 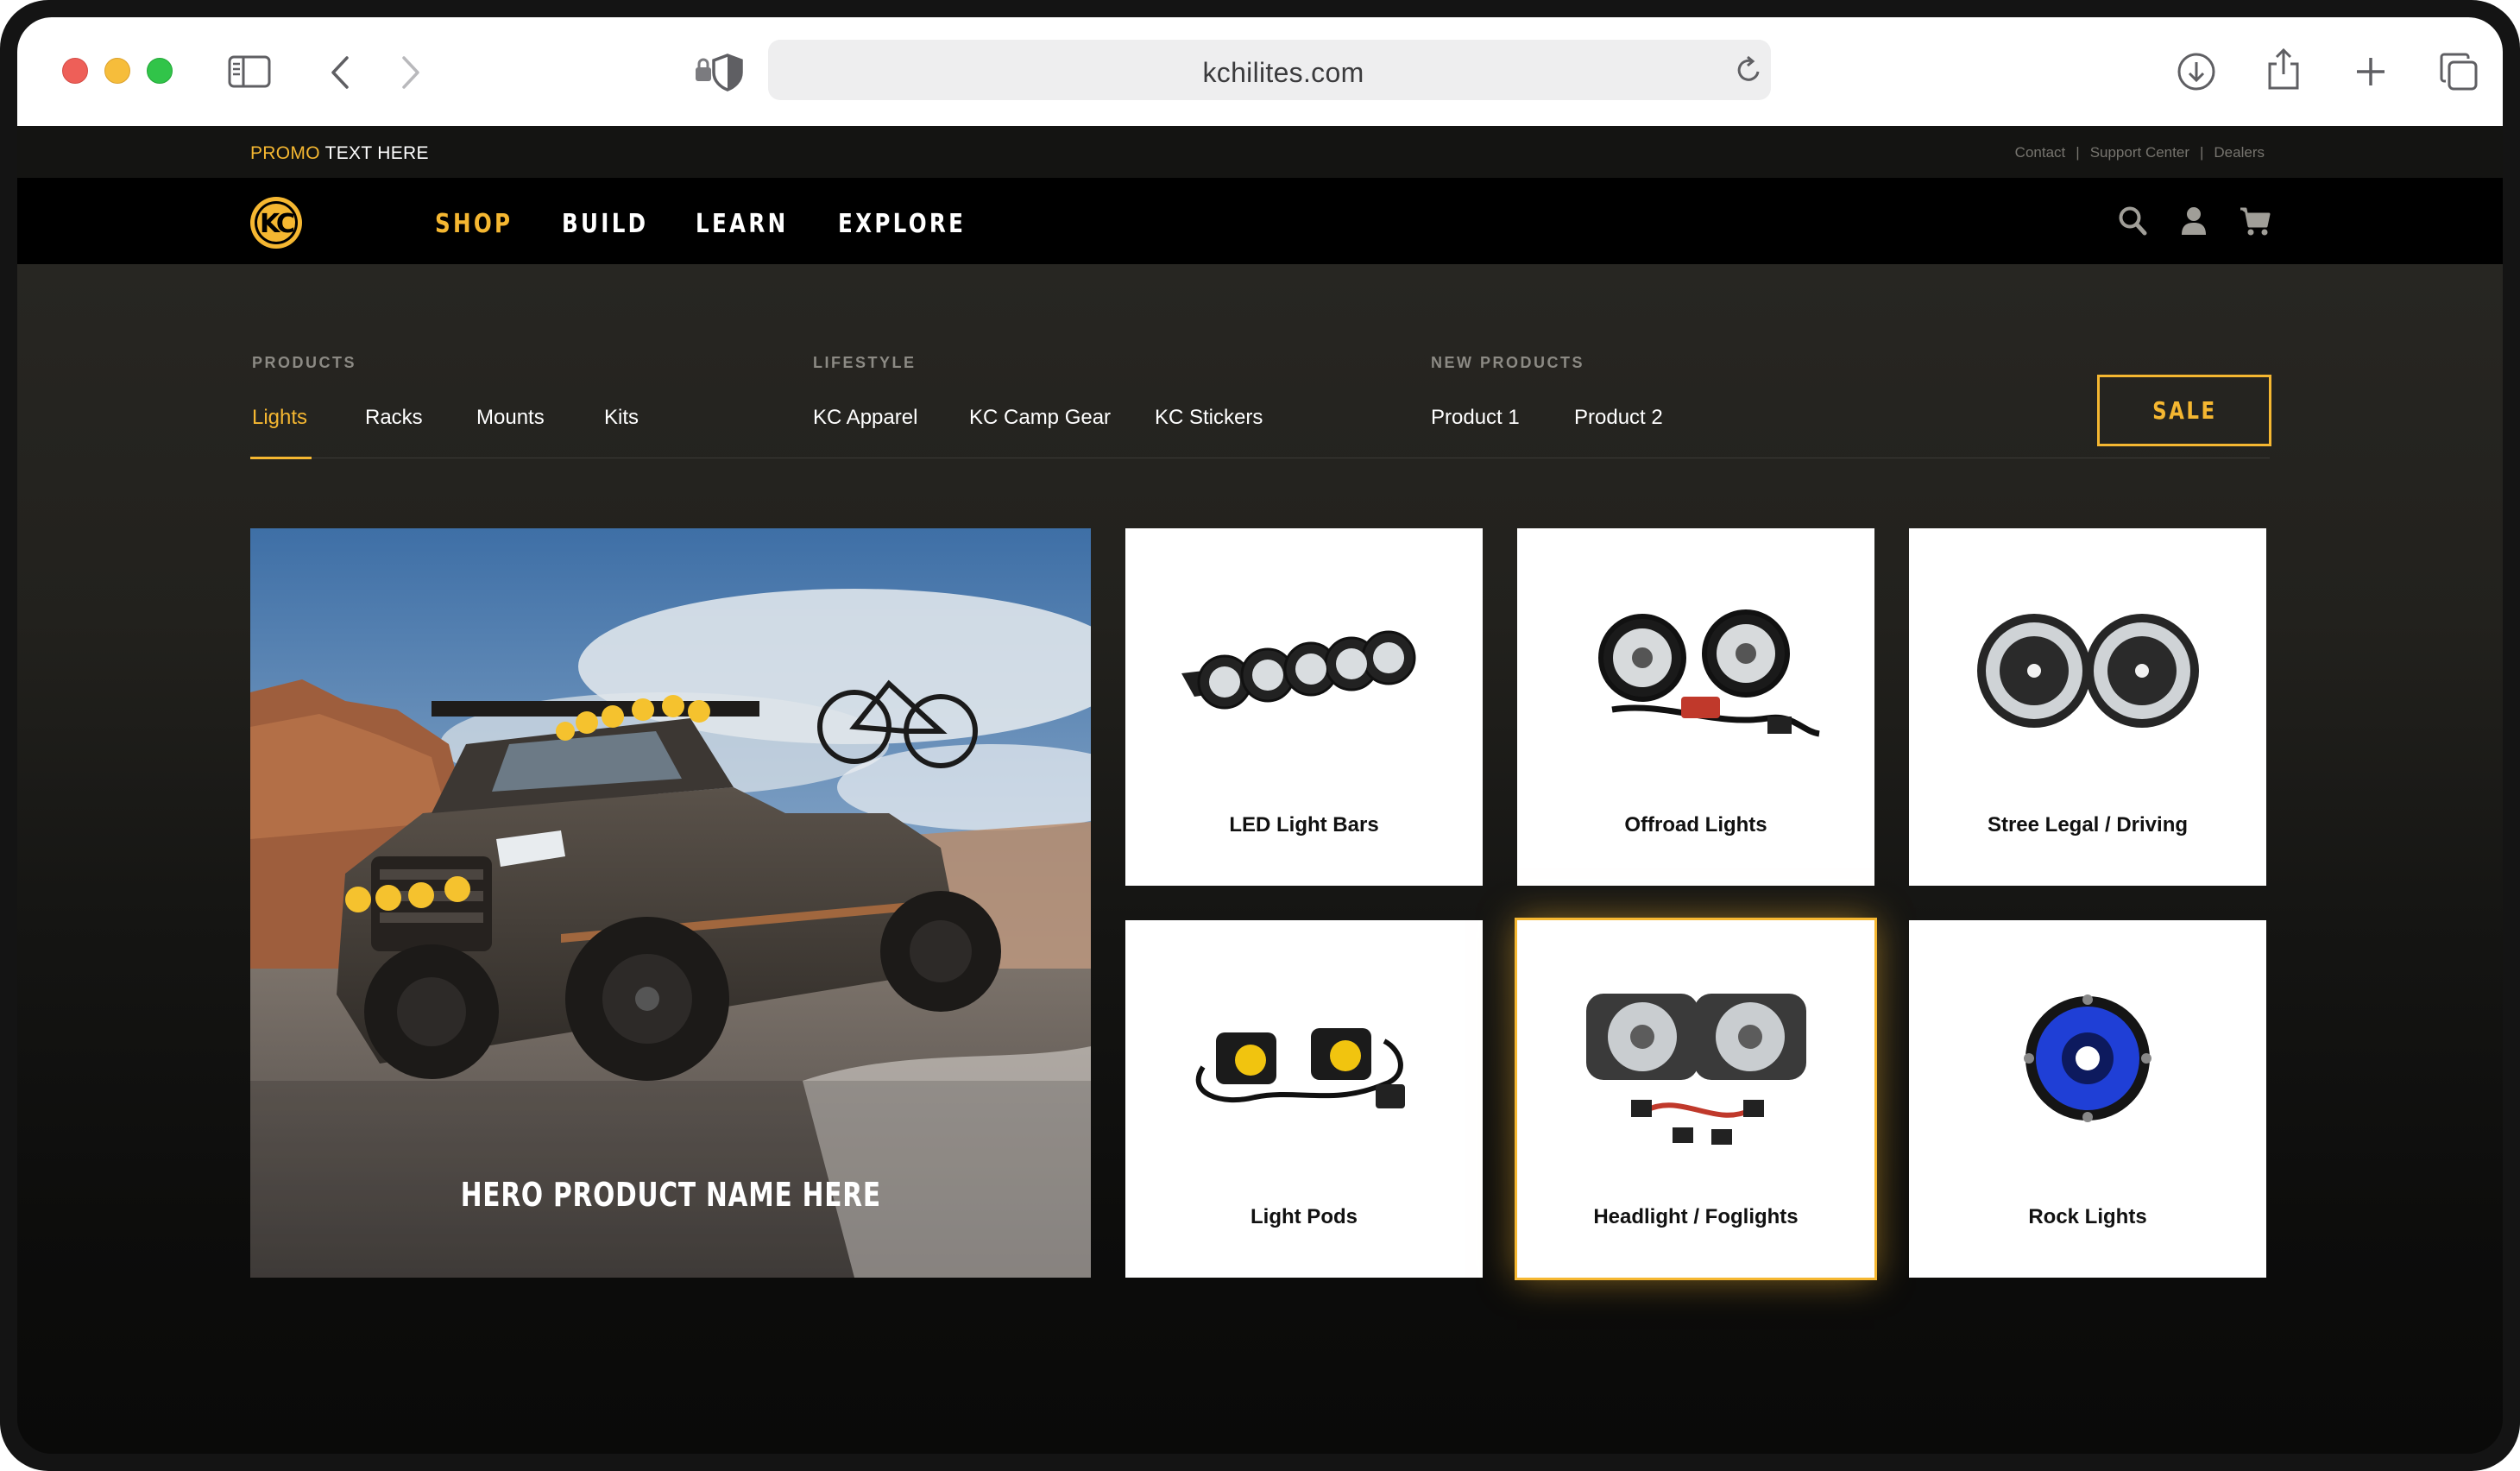 What do you see at coordinates (2041, 152) in the screenshot?
I see `utility-link-contact: Contact` at bounding box center [2041, 152].